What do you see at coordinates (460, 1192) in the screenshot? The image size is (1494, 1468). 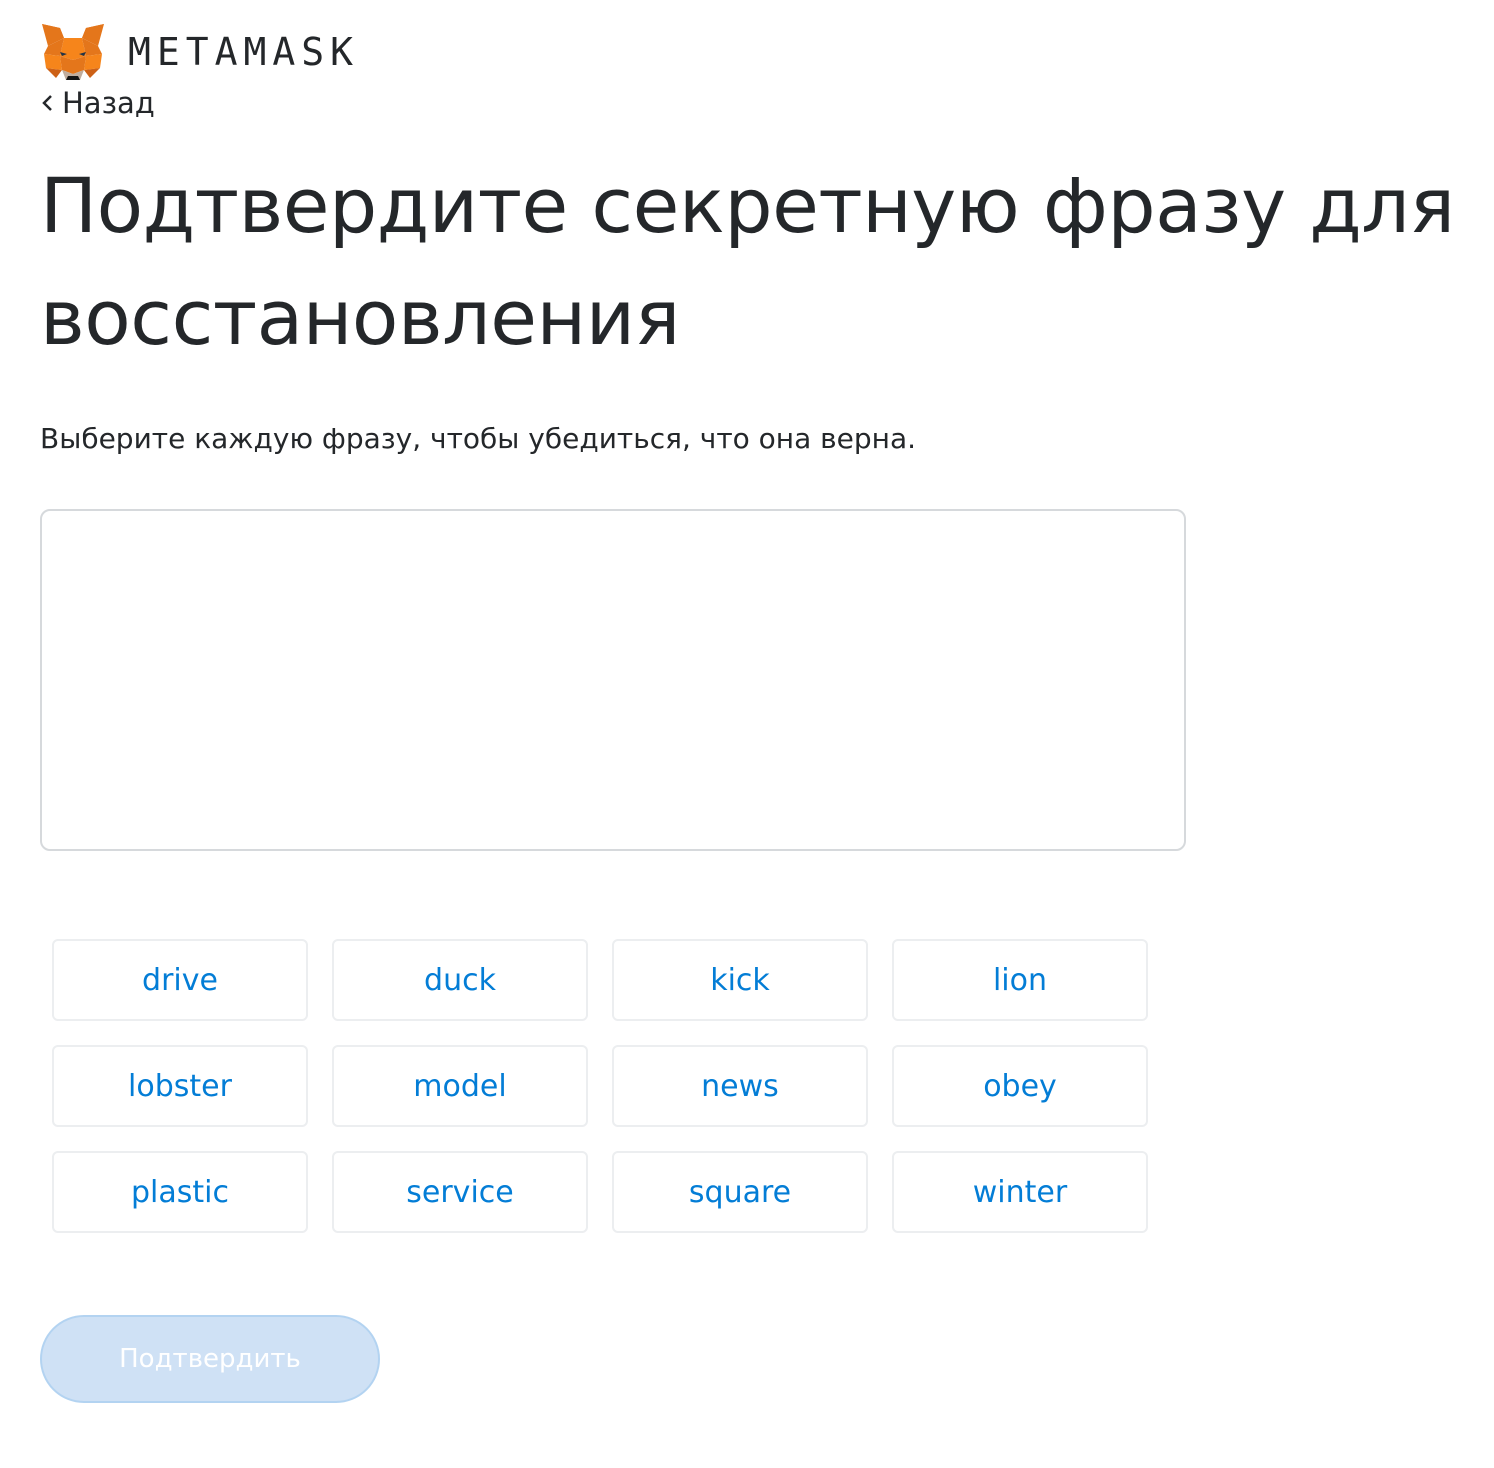 I see `word-option: service` at bounding box center [460, 1192].